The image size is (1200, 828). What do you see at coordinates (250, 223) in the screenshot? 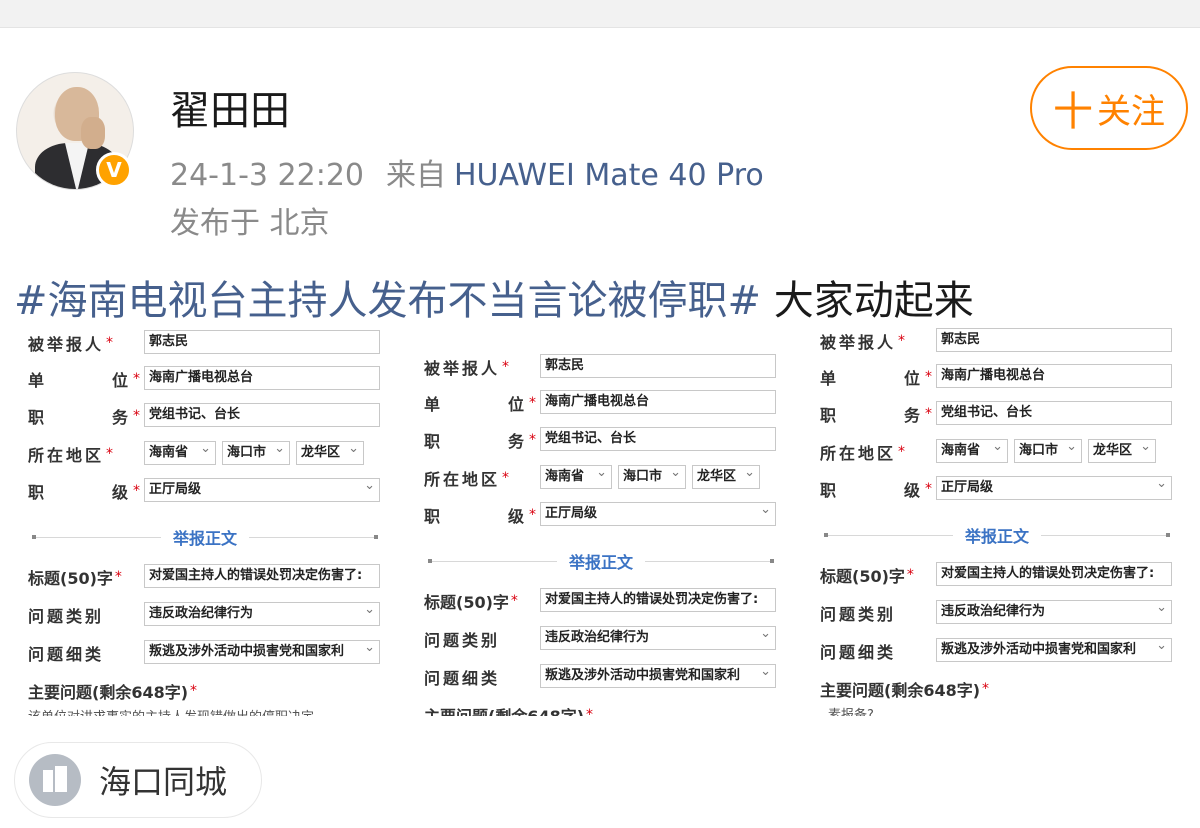
I see `post-location: 发布于 北京` at bounding box center [250, 223].